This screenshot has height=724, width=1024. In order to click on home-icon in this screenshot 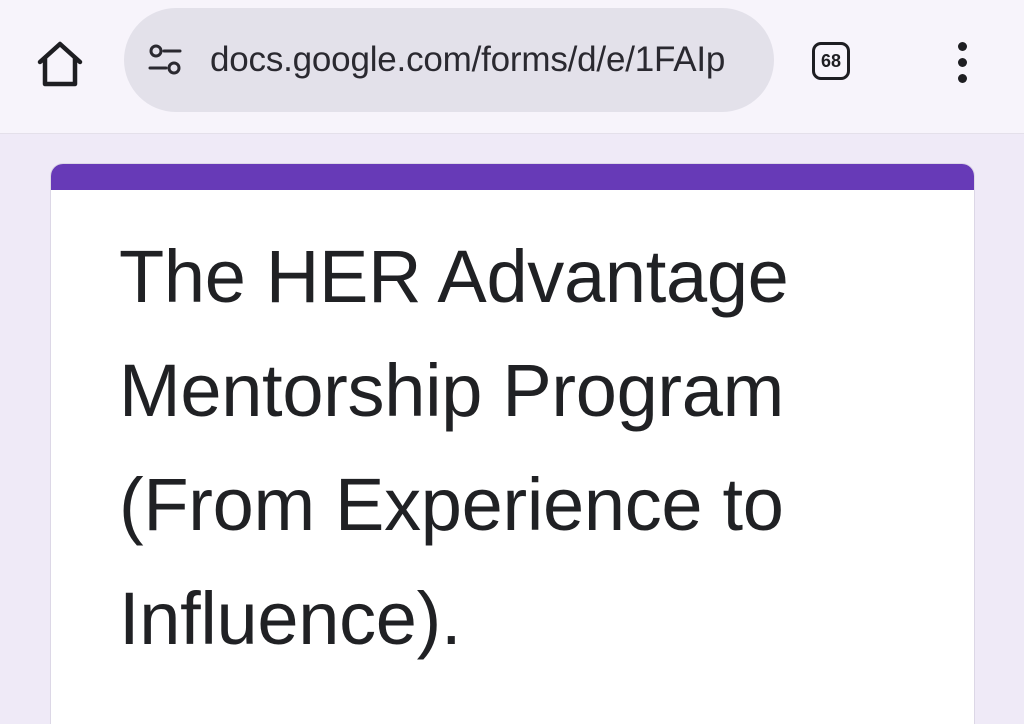, I will do `click(60, 64)`.